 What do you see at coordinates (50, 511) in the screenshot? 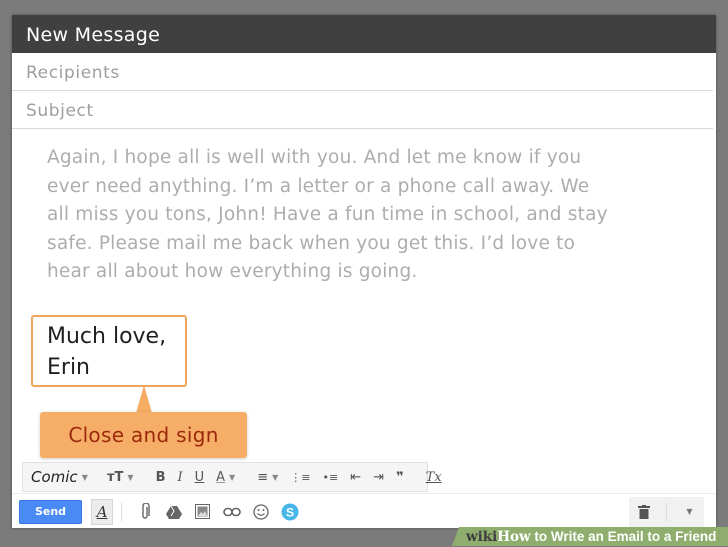
I see `send-button: Send` at bounding box center [50, 511].